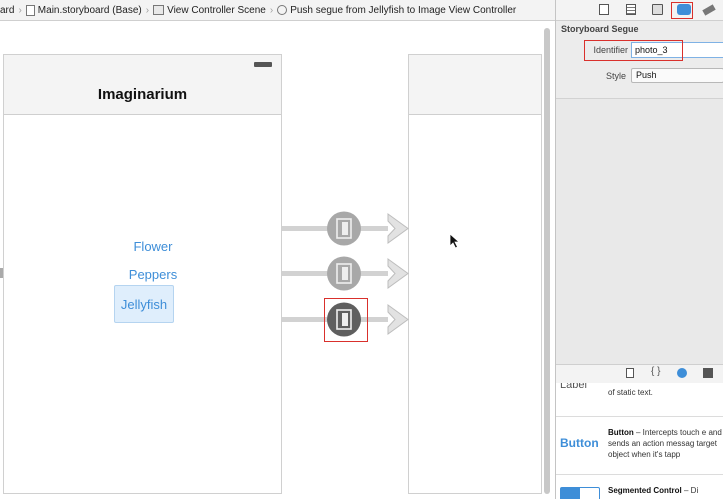  Describe the element at coordinates (573, 387) in the screenshot. I see `label-icon: Label` at that location.